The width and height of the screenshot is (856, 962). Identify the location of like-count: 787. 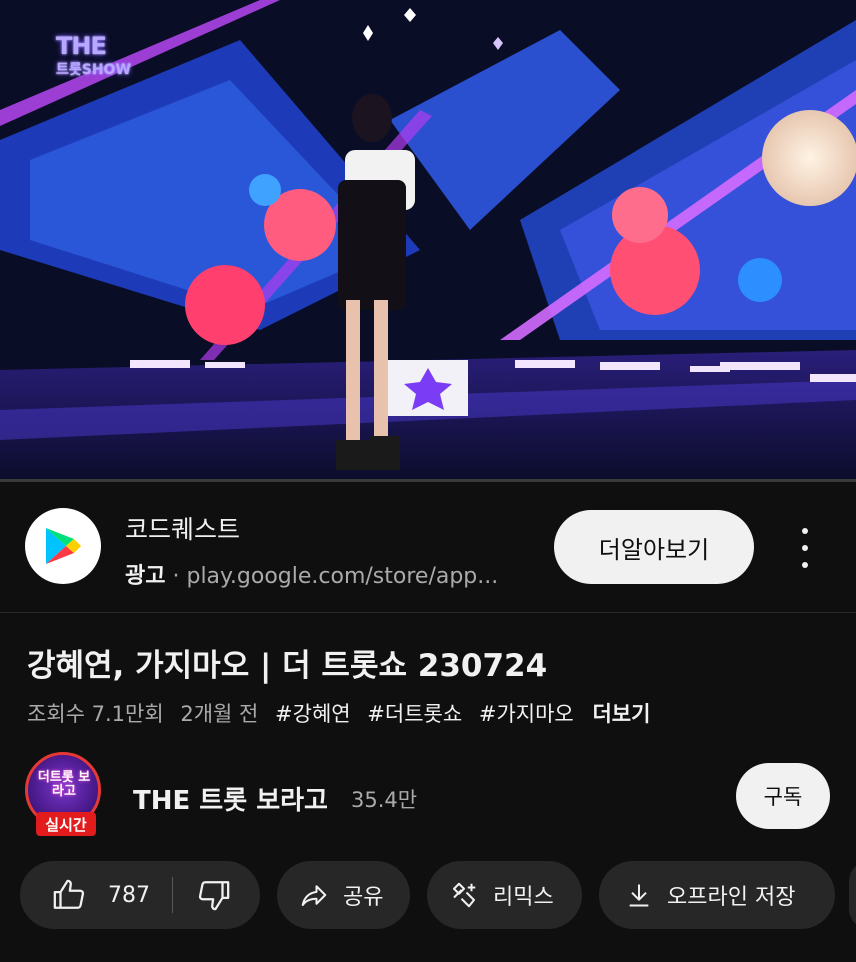
(129, 895).